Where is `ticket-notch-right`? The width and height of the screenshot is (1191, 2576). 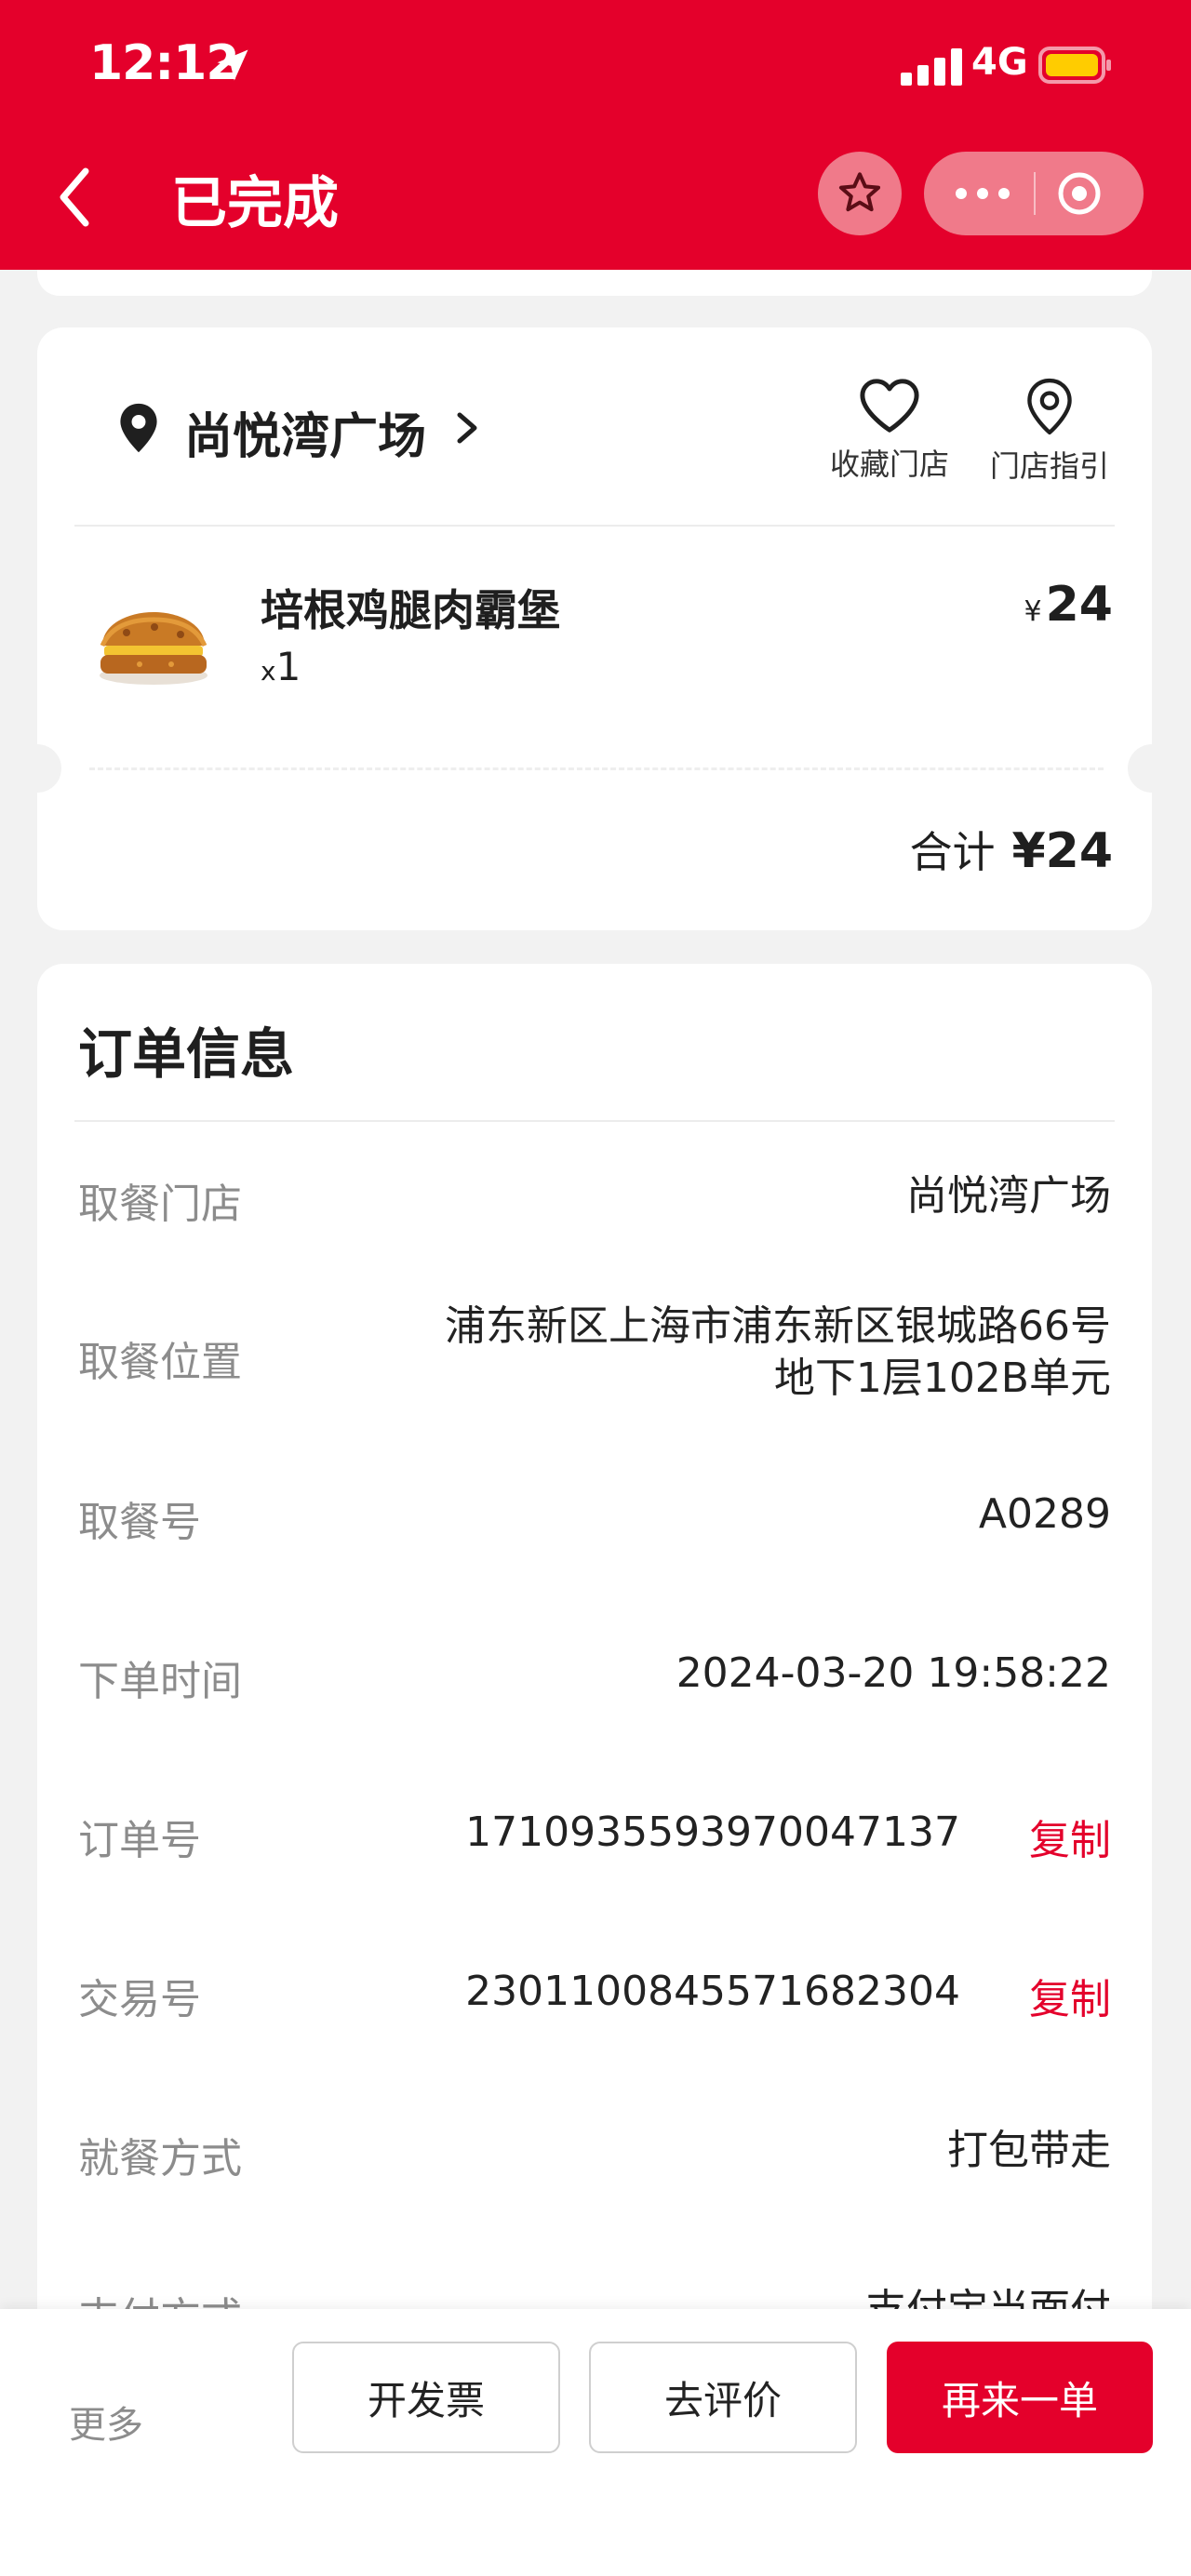
ticket-notch-right is located at coordinates (1152, 768).